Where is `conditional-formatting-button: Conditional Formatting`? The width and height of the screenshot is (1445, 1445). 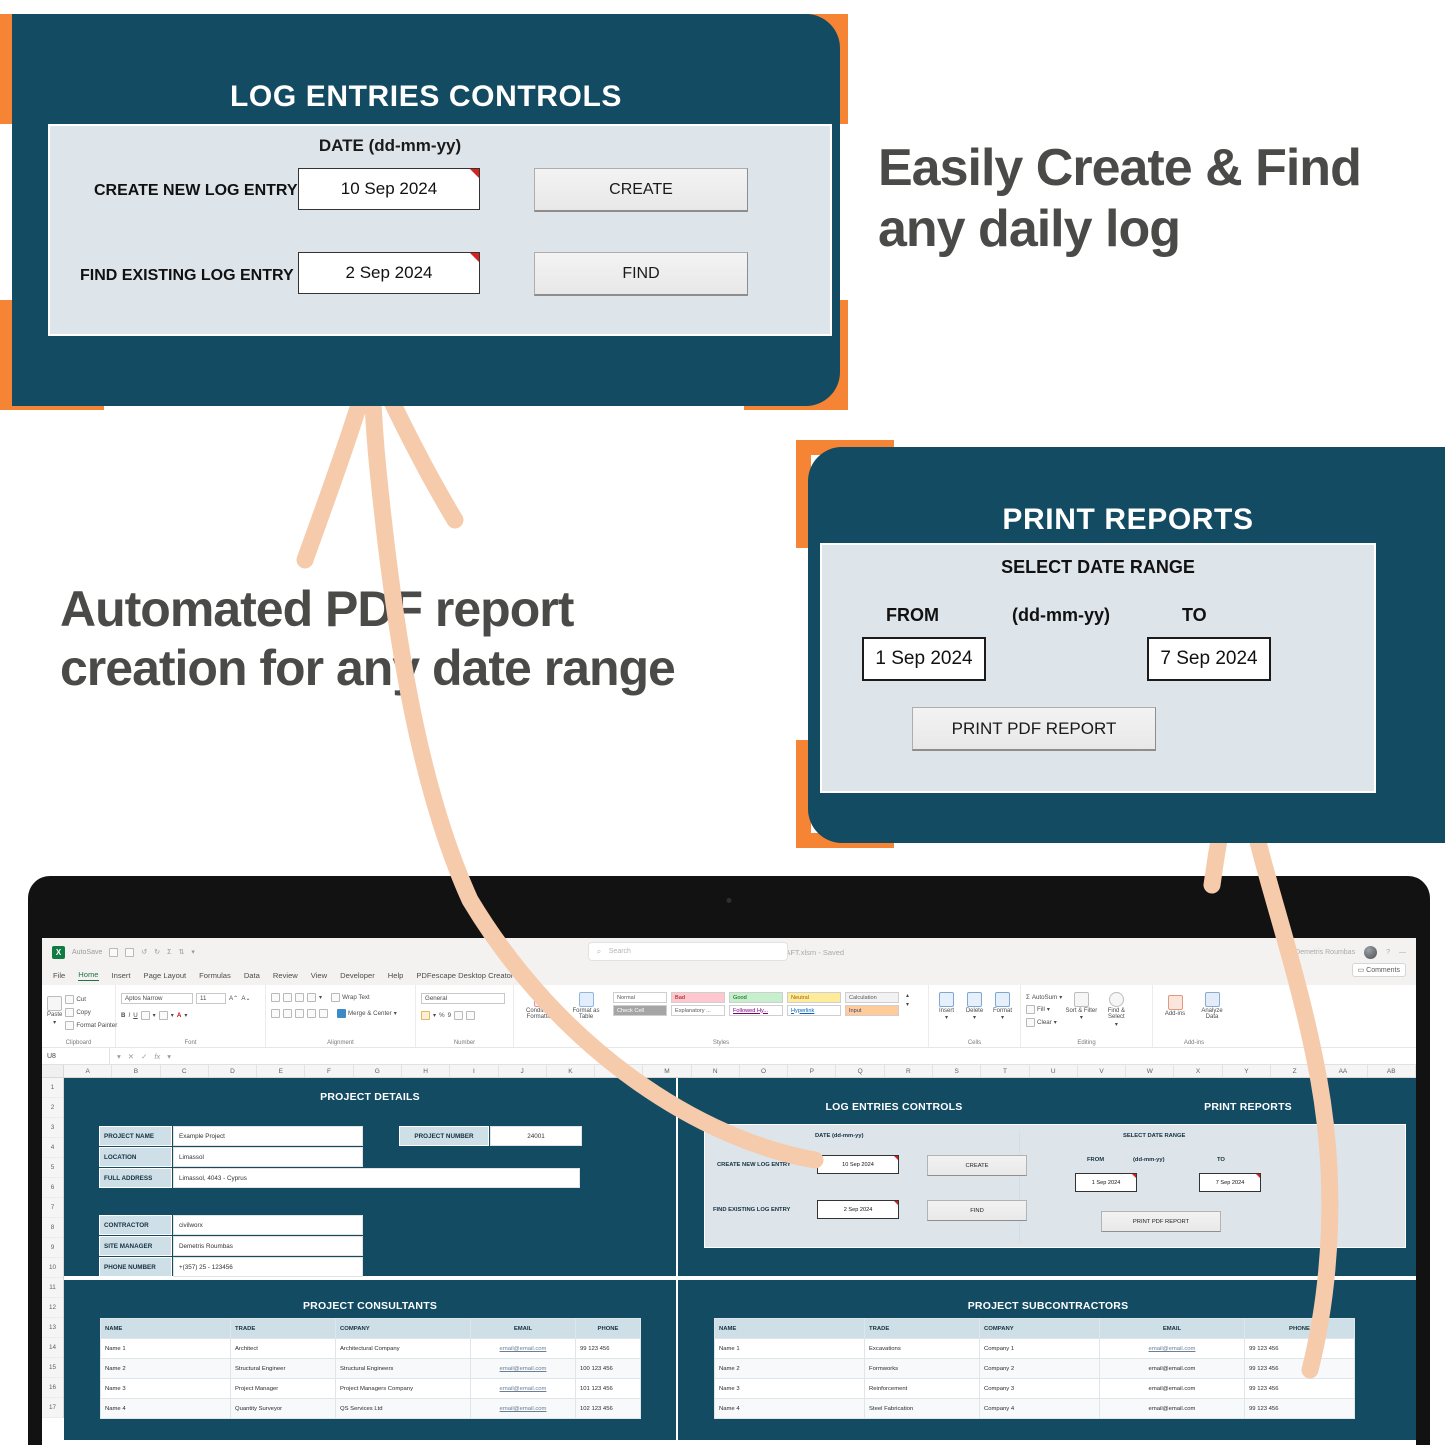
conditional-formatting-button: Conditional Formatting is located at coordinates (541, 1006).